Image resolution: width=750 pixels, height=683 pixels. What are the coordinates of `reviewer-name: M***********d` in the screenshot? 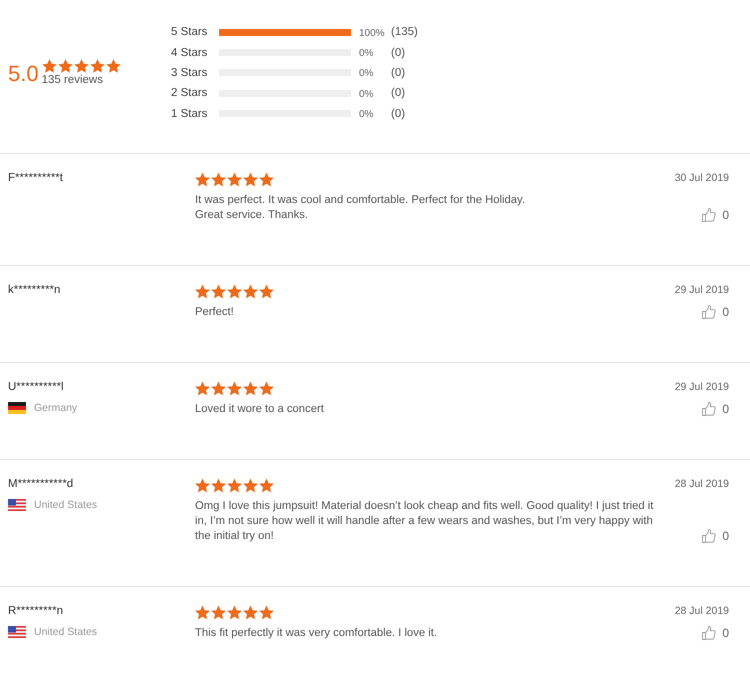 It's located at (41, 484).